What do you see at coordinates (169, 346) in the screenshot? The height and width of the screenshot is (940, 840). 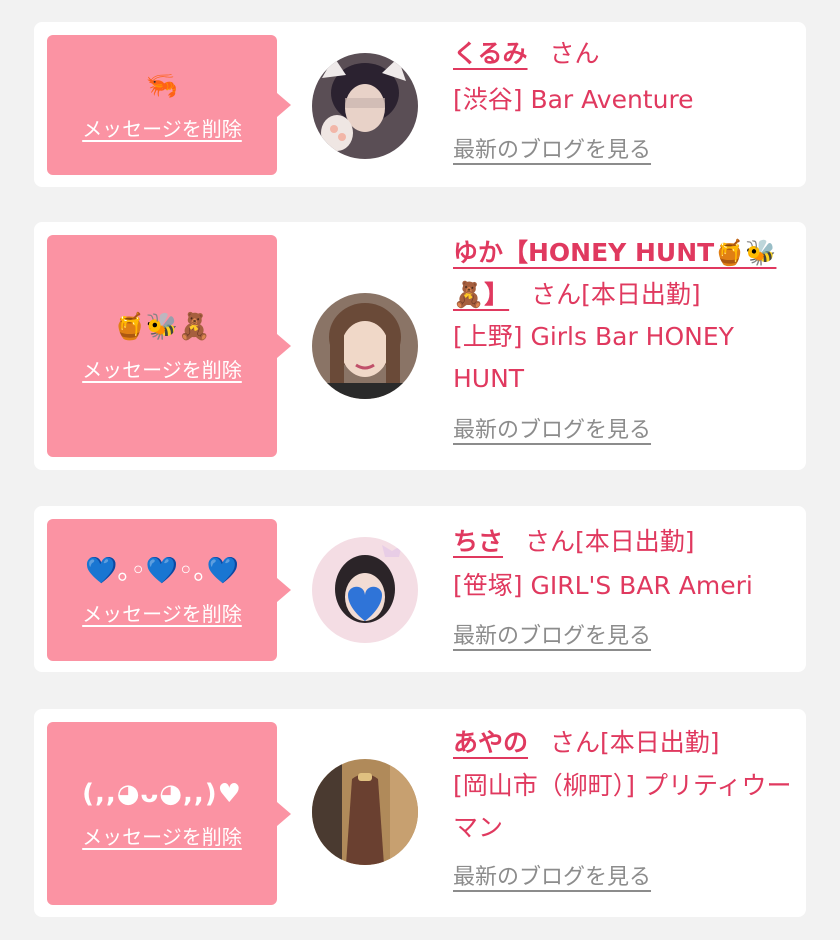 I see `message-bubble: 🍯🐝🧸 メッセージを削除` at bounding box center [169, 346].